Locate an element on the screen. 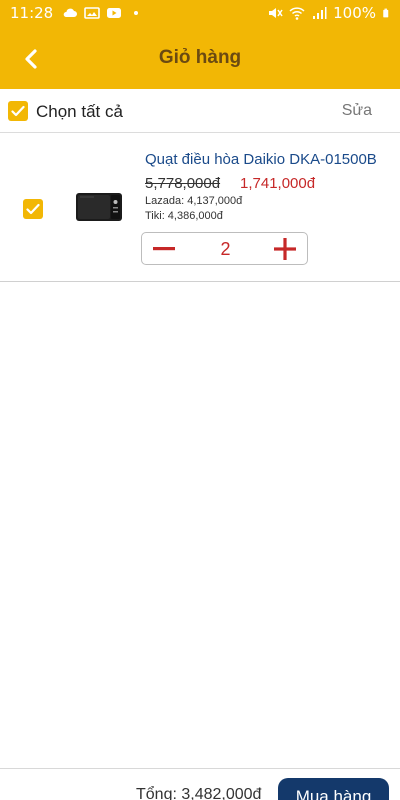 This screenshot has width=400, height=800. quantity-stepper: 2 is located at coordinates (224, 248).